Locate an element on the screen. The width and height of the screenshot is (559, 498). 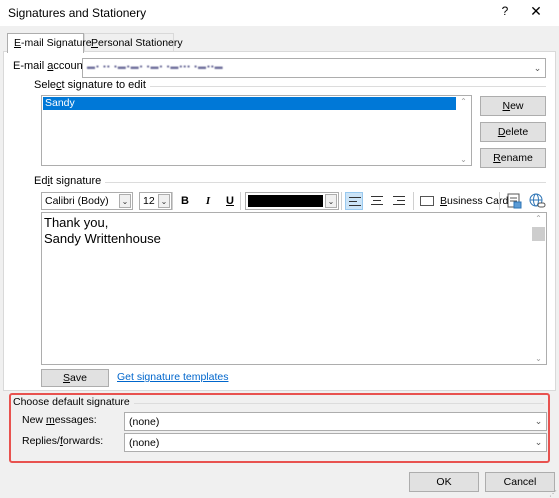
align-center-icon is located at coordinates (377, 200).